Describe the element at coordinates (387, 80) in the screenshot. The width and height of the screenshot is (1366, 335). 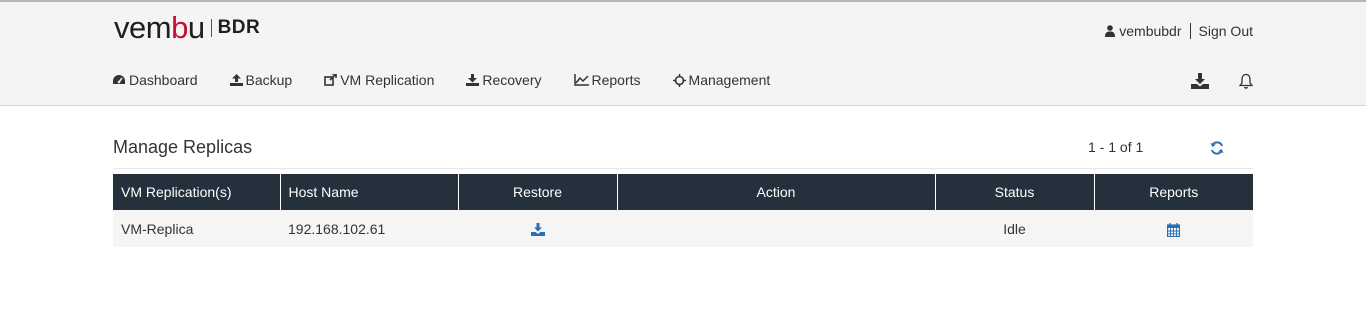
I see `nav-vm-replication-label: VM Replication` at that location.